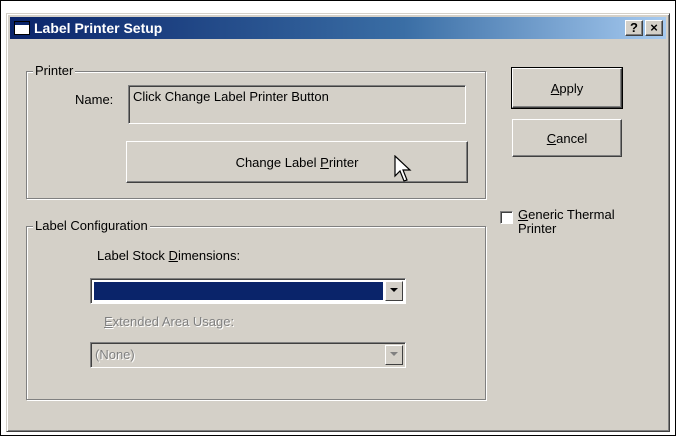 This screenshot has width=676, height=436. Describe the element at coordinates (567, 88) in the screenshot. I see `apply-button: Apply` at that location.